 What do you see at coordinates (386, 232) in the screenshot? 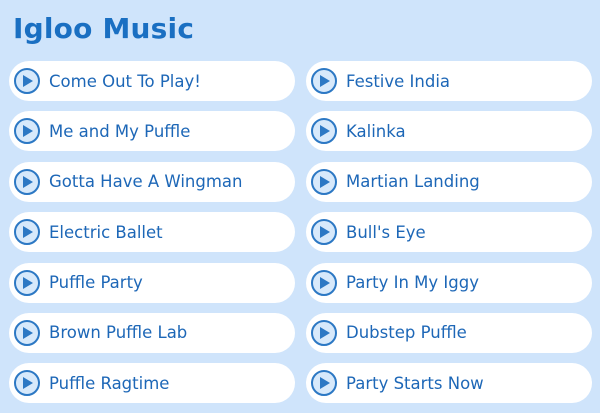
I see `song-label: Bull's Eye` at bounding box center [386, 232].